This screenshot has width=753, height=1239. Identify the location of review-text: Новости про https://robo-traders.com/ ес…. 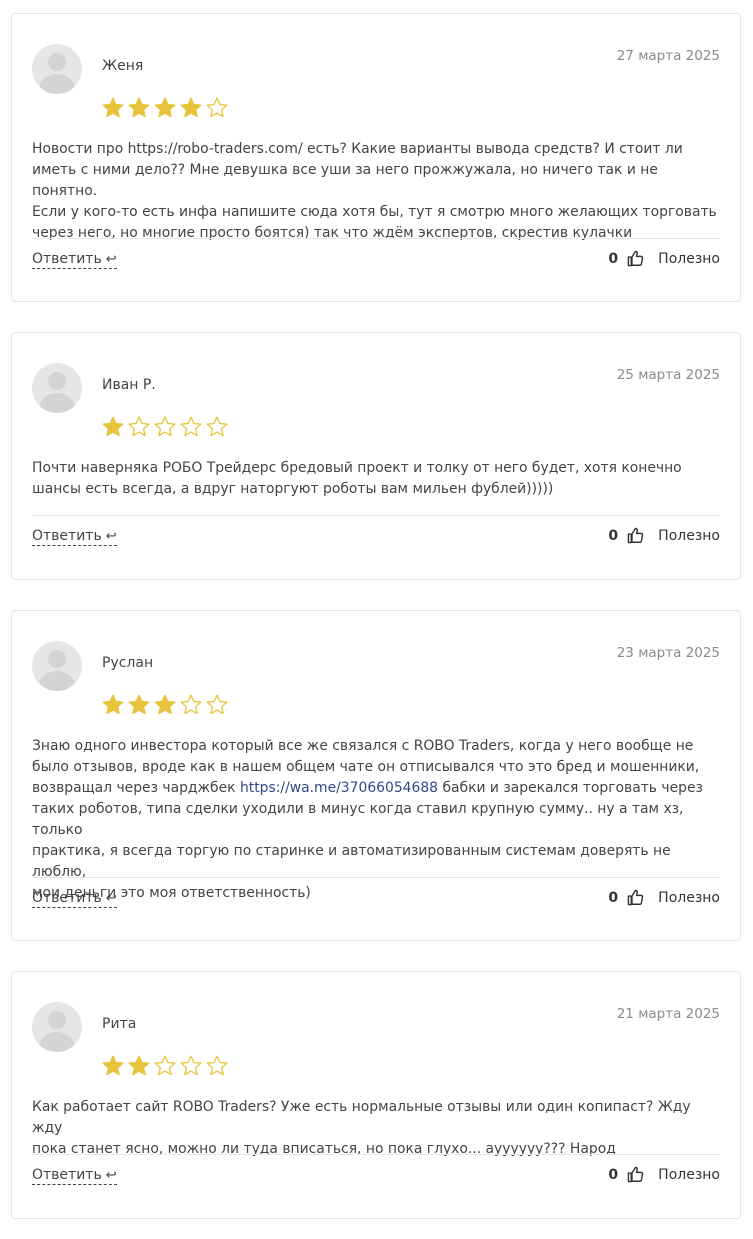
(374, 191).